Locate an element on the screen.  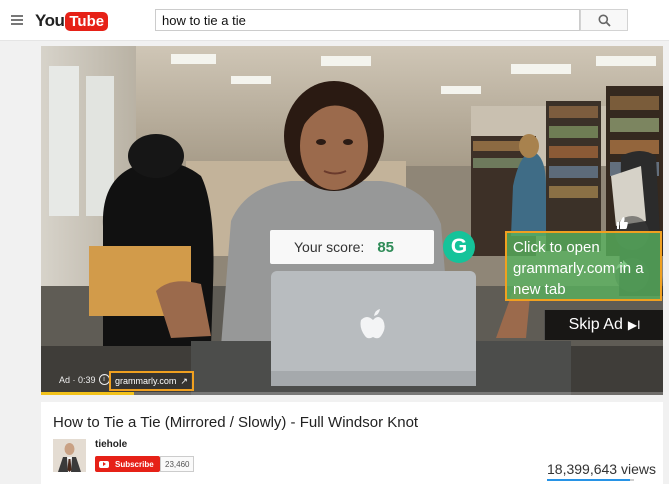
like-ratio-bar is located at coordinates (590, 480).